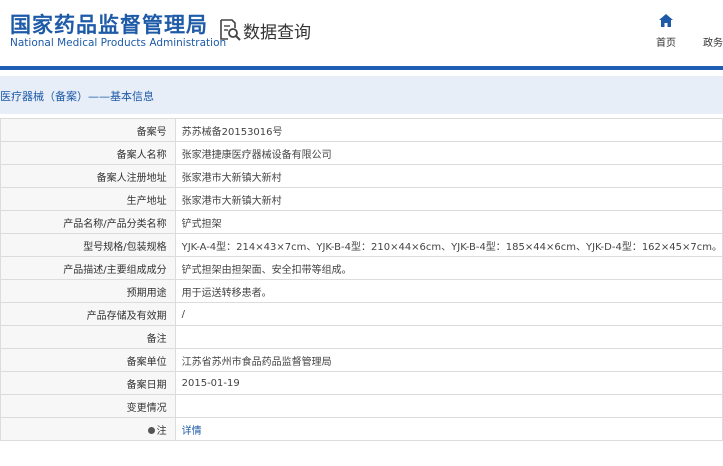 The width and height of the screenshot is (723, 466). What do you see at coordinates (88, 383) in the screenshot?
I see `field-label: 备案日期` at bounding box center [88, 383].